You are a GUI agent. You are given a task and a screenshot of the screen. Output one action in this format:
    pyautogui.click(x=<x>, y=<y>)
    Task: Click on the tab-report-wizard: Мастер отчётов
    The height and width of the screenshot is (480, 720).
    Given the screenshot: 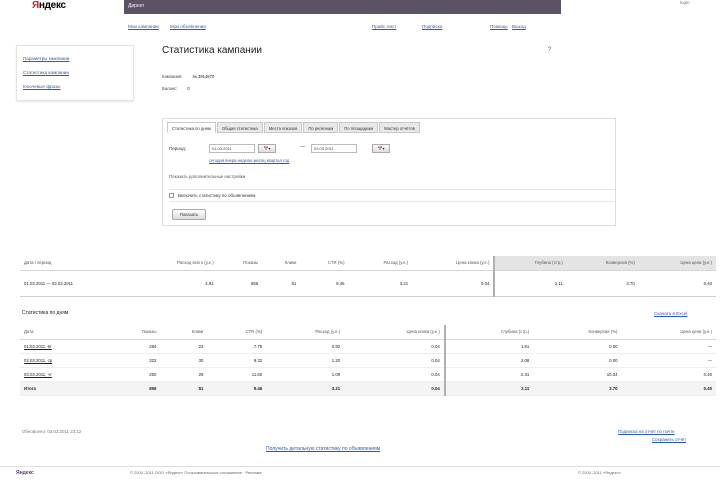 What is the action you would take?
    pyautogui.click(x=399, y=127)
    